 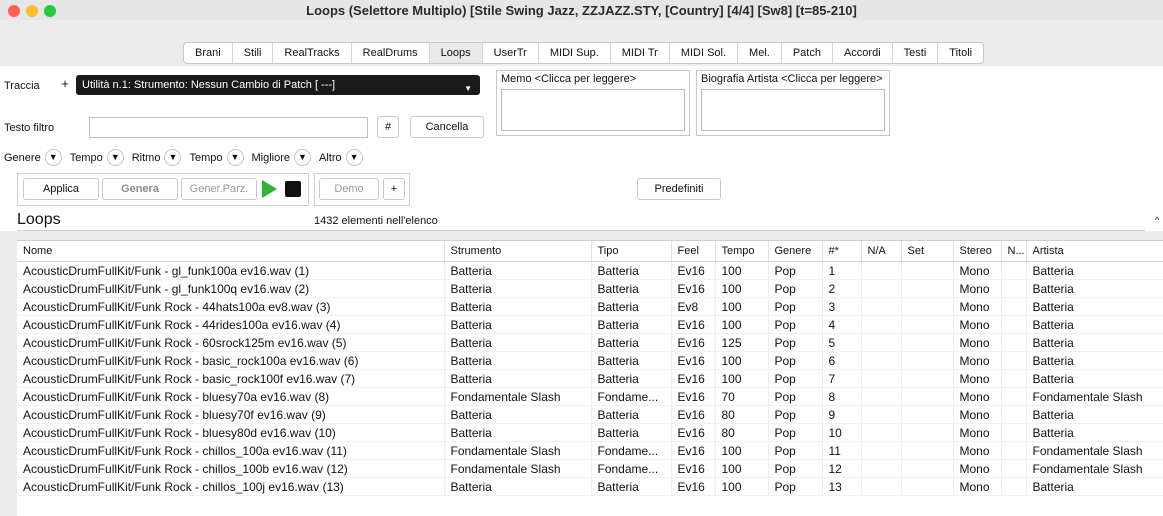 I want to click on filter-genere-label: Genere, so click(x=22, y=157).